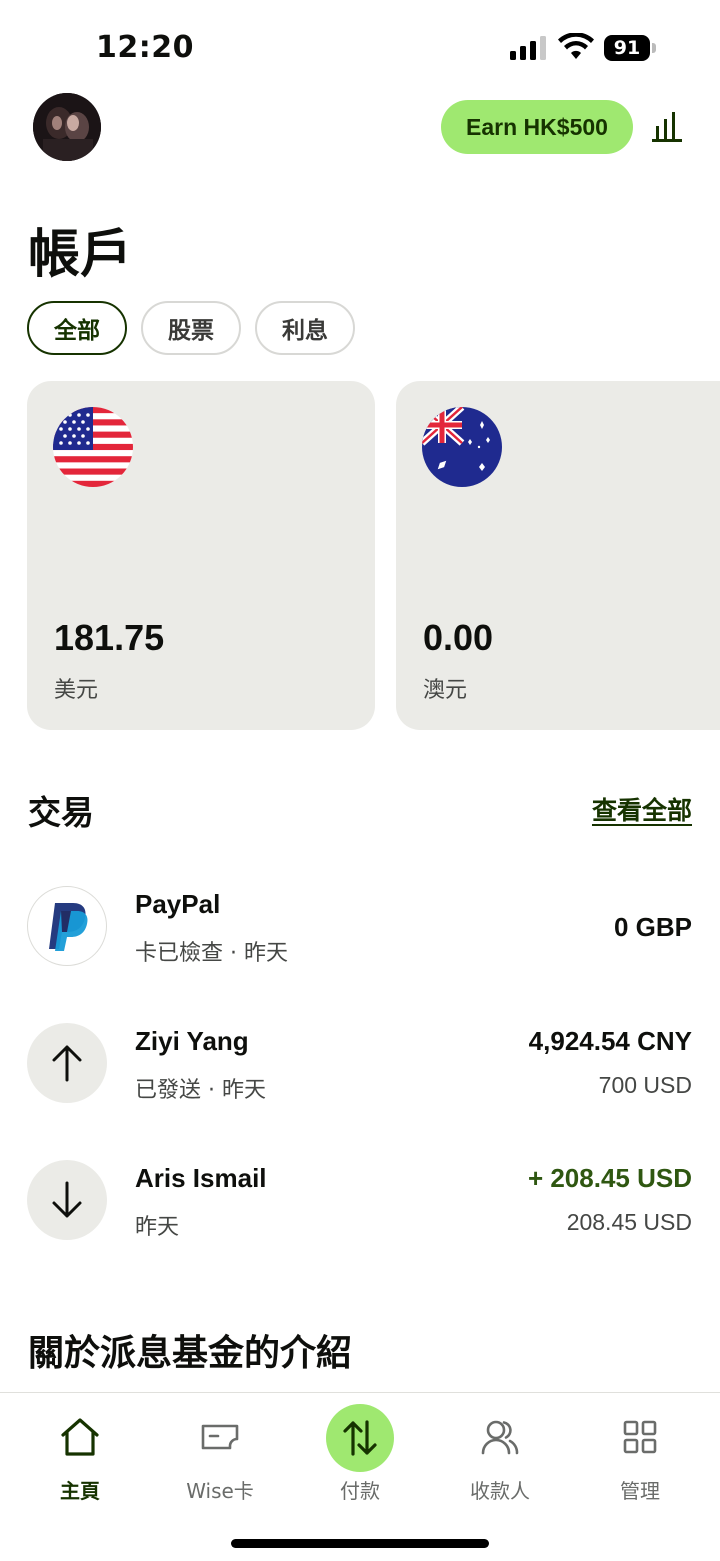 The image size is (720, 1561). Describe the element at coordinates (360, 1543) in the screenshot. I see `home-indicator` at that location.